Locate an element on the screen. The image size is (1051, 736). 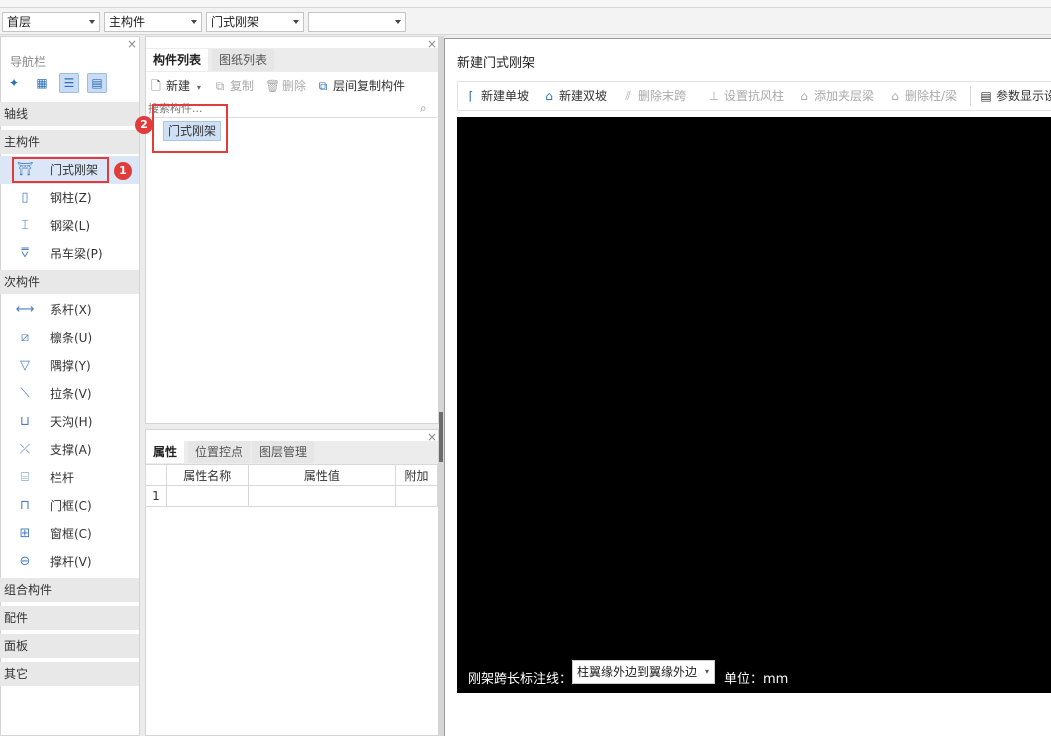
qr-grid-icon: ▦ is located at coordinates (42, 83).